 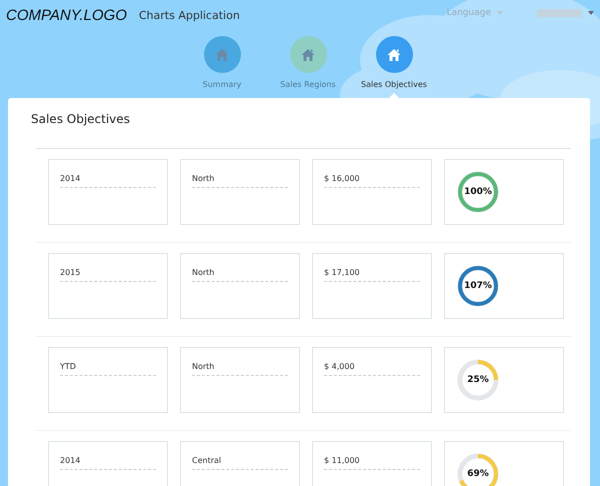 What do you see at coordinates (108, 275) in the screenshot?
I see `period-value: 2015` at bounding box center [108, 275].